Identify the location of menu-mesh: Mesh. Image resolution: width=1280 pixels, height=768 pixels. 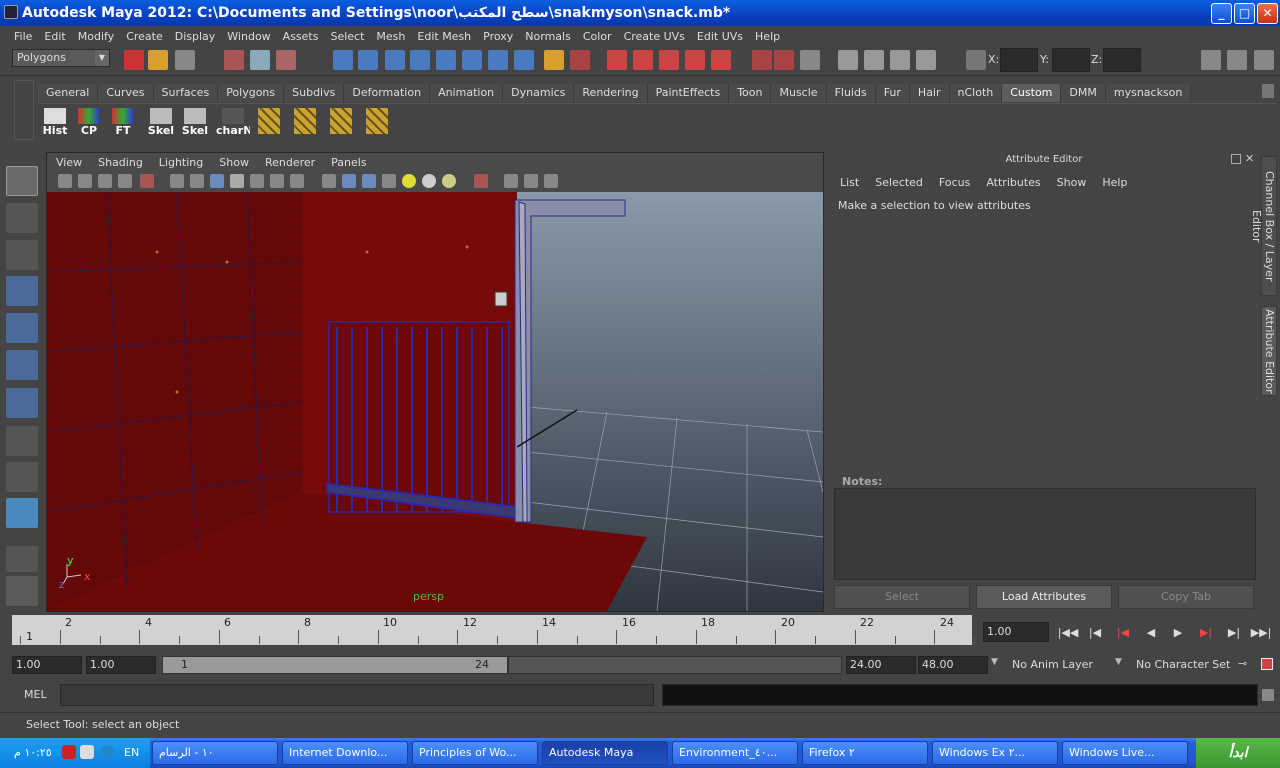
(390, 36).